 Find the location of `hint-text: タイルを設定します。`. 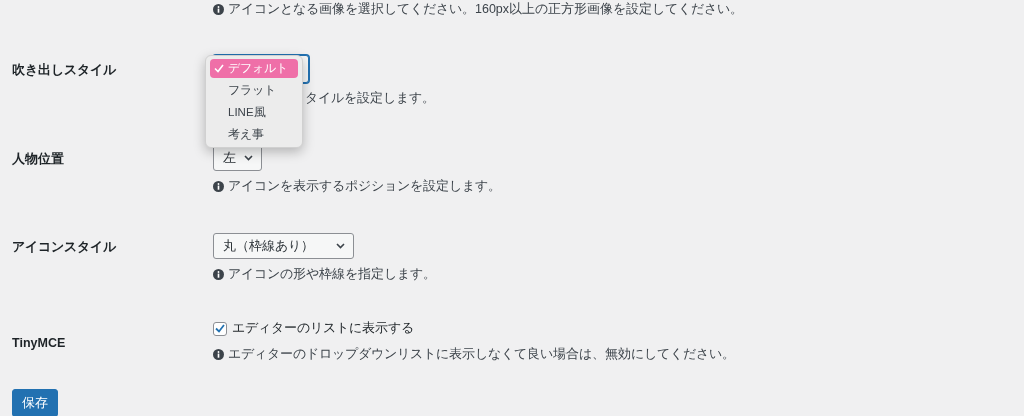

hint-text: タイルを設定します。 is located at coordinates (370, 98).